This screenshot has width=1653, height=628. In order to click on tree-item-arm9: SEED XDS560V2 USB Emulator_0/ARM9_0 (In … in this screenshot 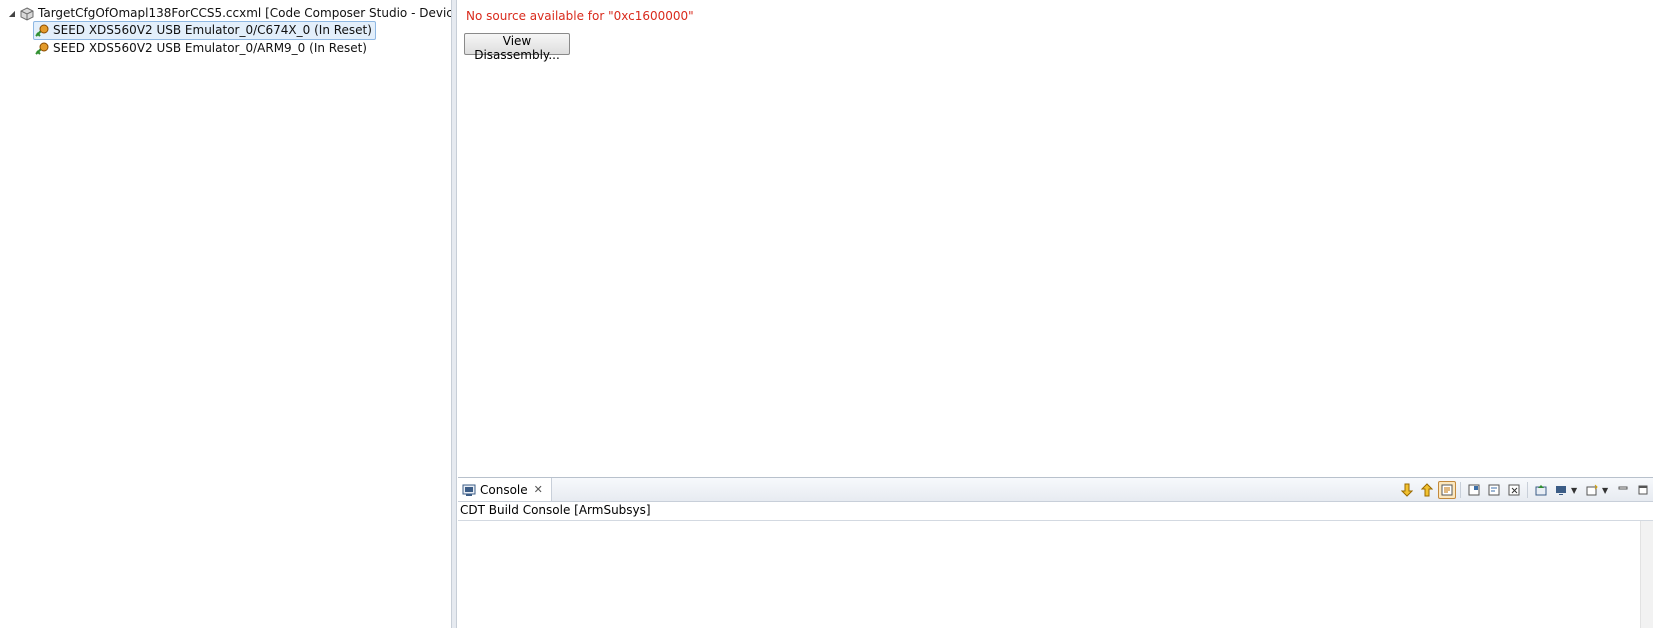, I will do `click(201, 48)`.